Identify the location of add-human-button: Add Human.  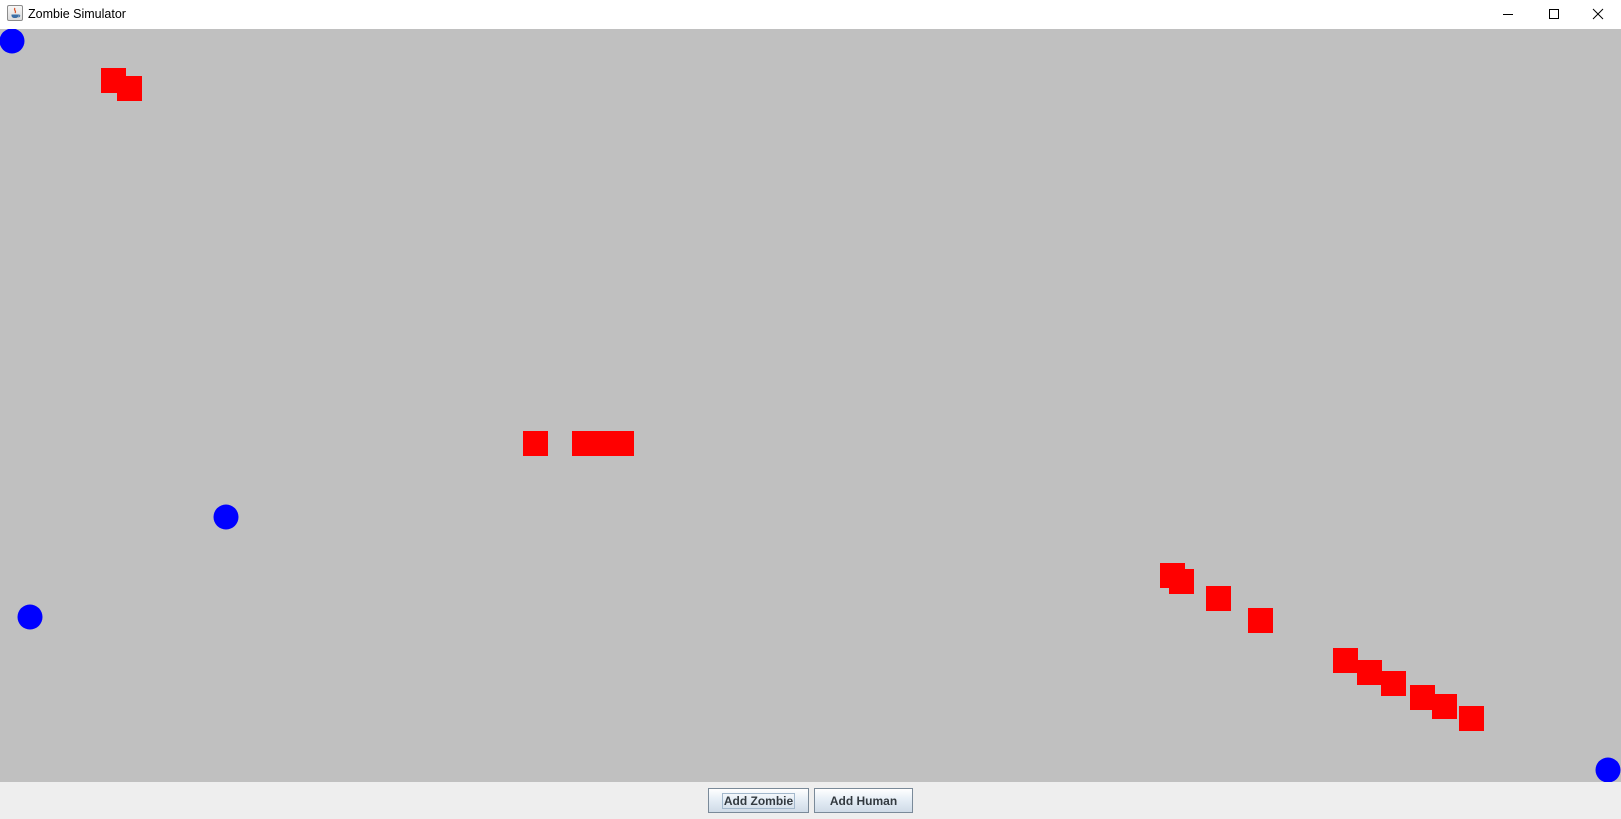
(863, 800).